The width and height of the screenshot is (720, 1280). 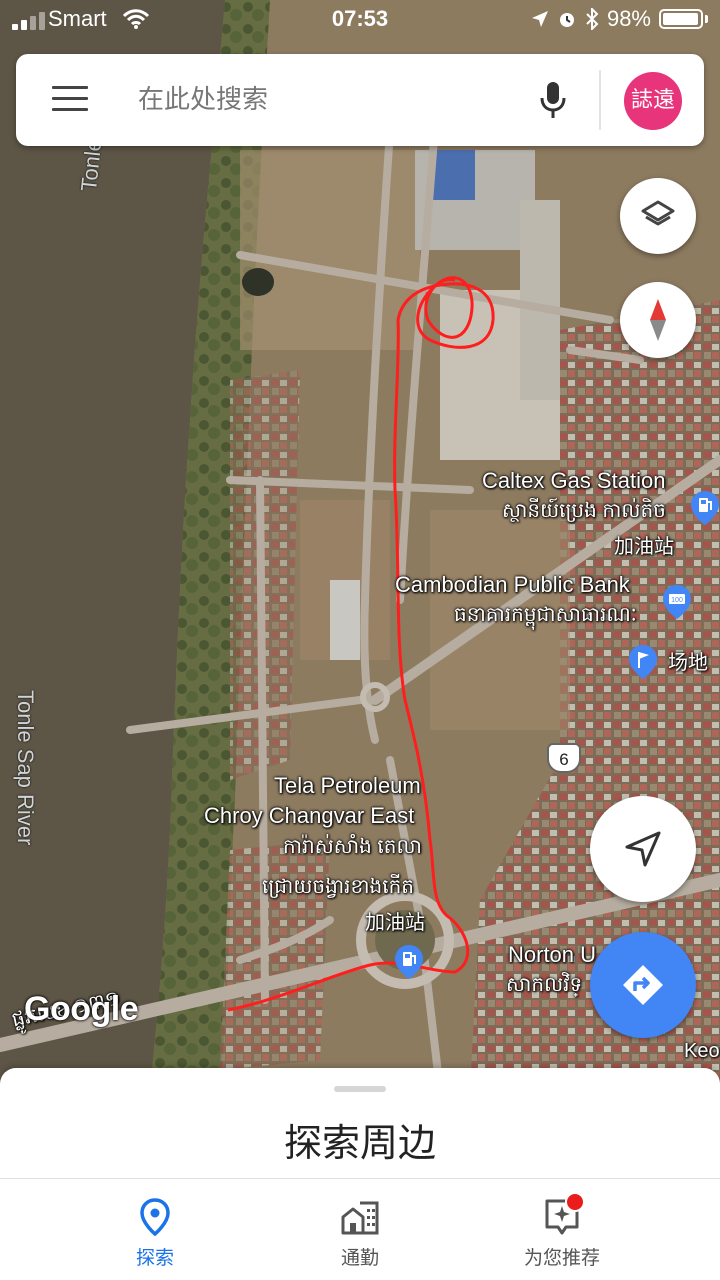 I want to click on bank-pin-icon: 100, so click(x=677, y=602).